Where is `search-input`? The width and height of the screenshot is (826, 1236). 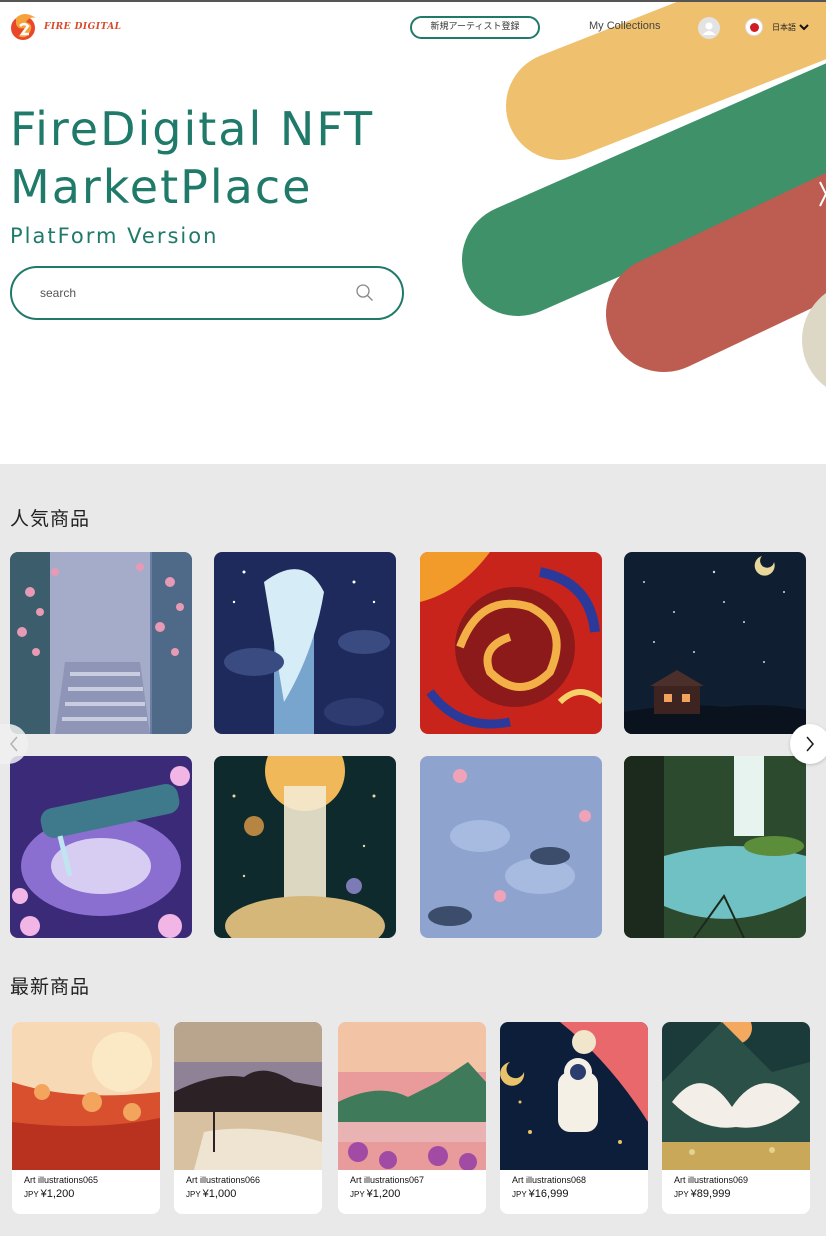
search-input is located at coordinates (190, 293).